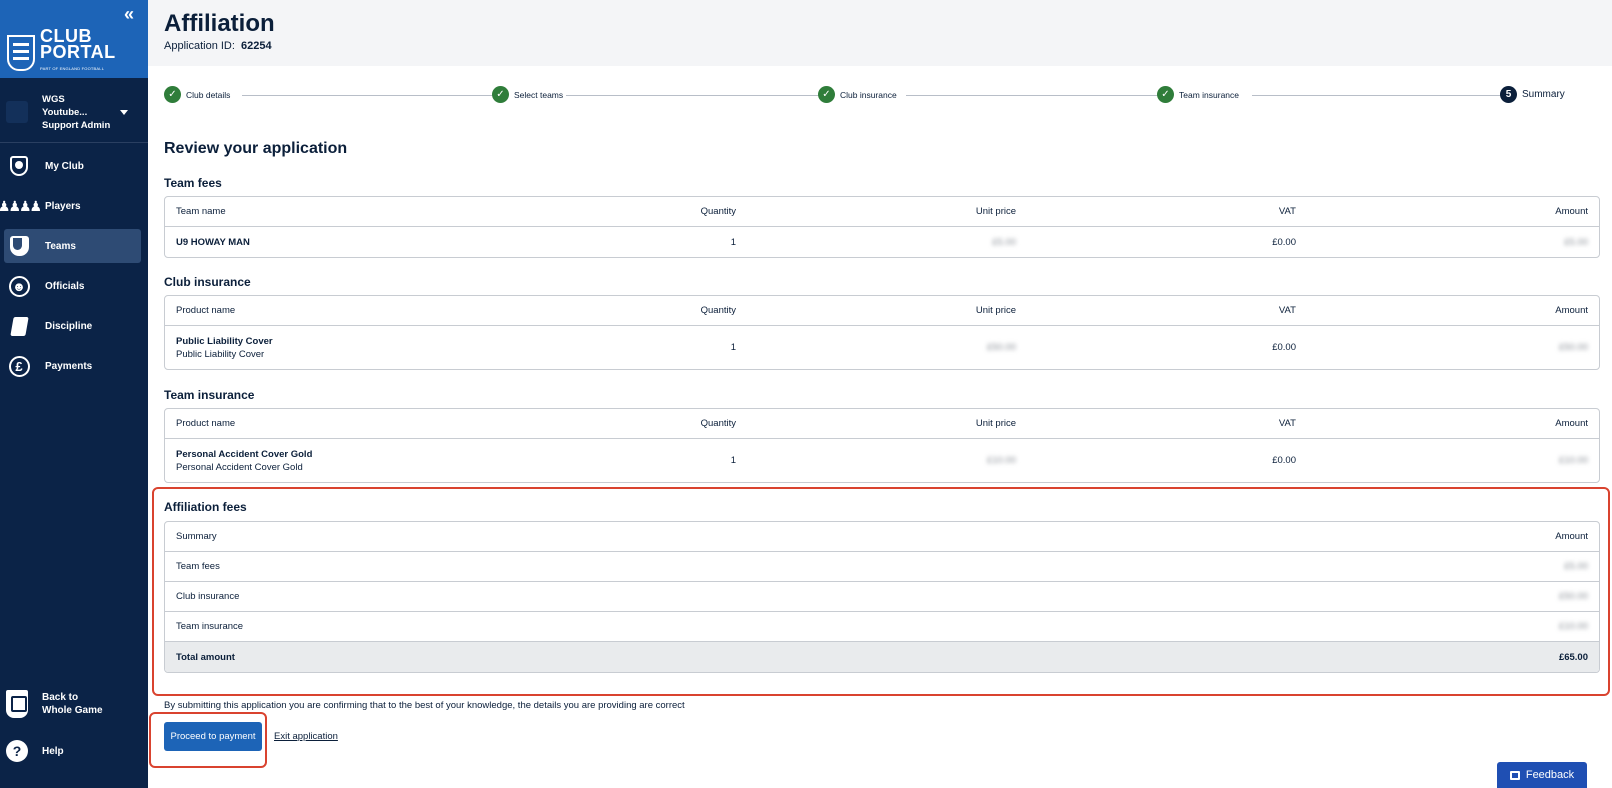 The image size is (1612, 788). What do you see at coordinates (256, 46) in the screenshot?
I see `application-id-value: 62254` at bounding box center [256, 46].